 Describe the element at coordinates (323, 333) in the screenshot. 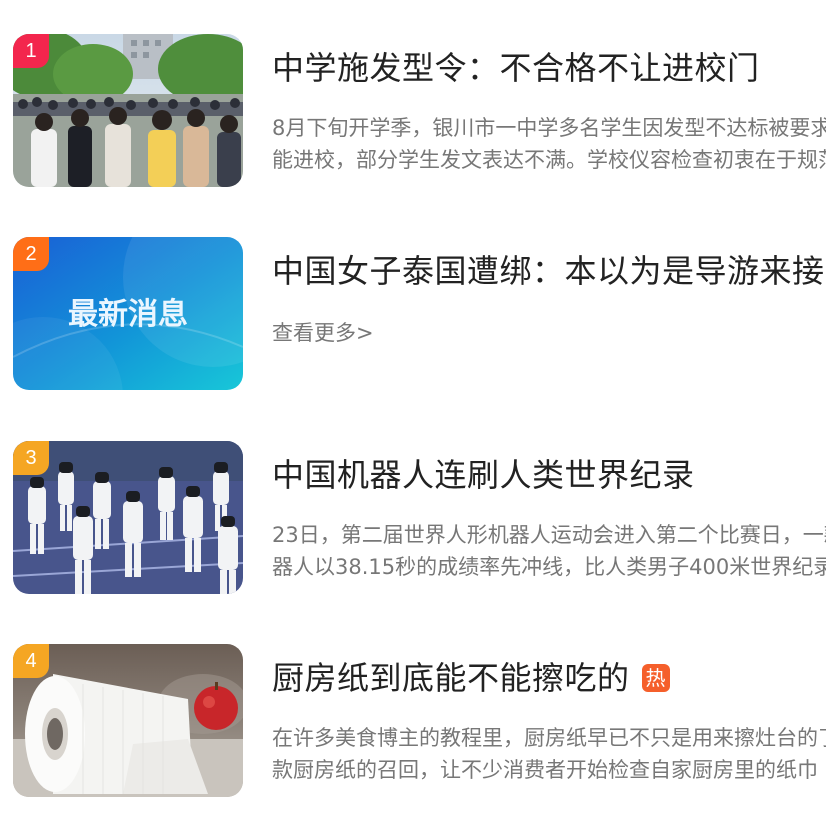

I see `see-more-link: 查看更多>` at that location.